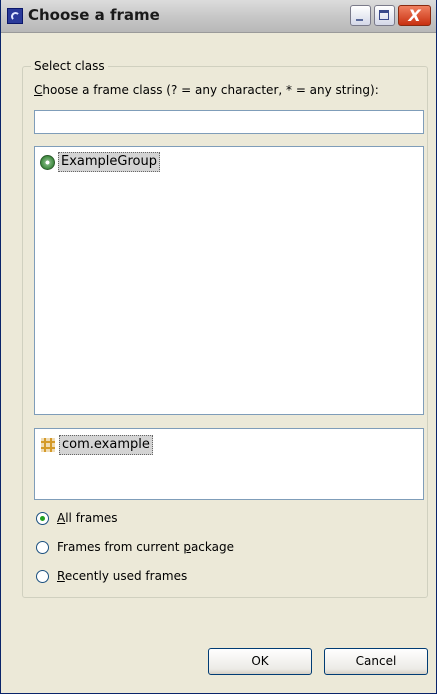 The image size is (437, 694). I want to click on frame-class-icon, so click(47, 162).